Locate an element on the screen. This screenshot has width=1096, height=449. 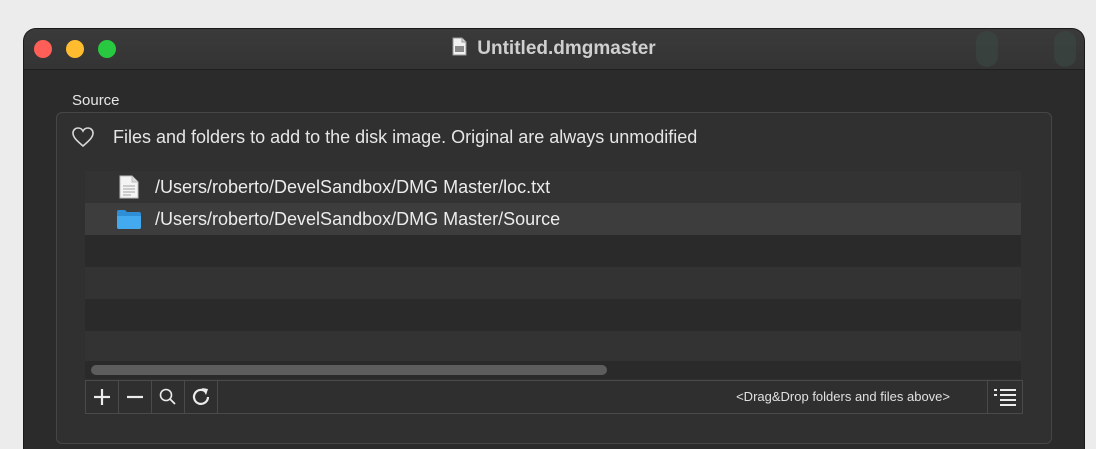
heart-icon is located at coordinates (83, 137).